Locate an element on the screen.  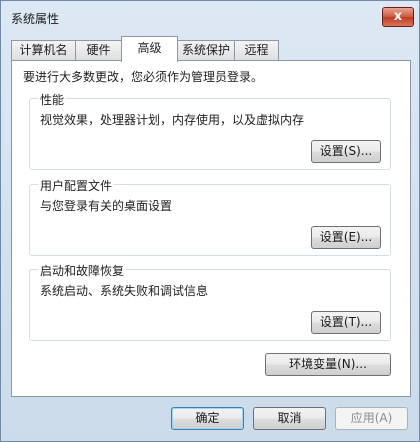
group-title-user-profiles: 用户配置文件 is located at coordinates (76, 185).